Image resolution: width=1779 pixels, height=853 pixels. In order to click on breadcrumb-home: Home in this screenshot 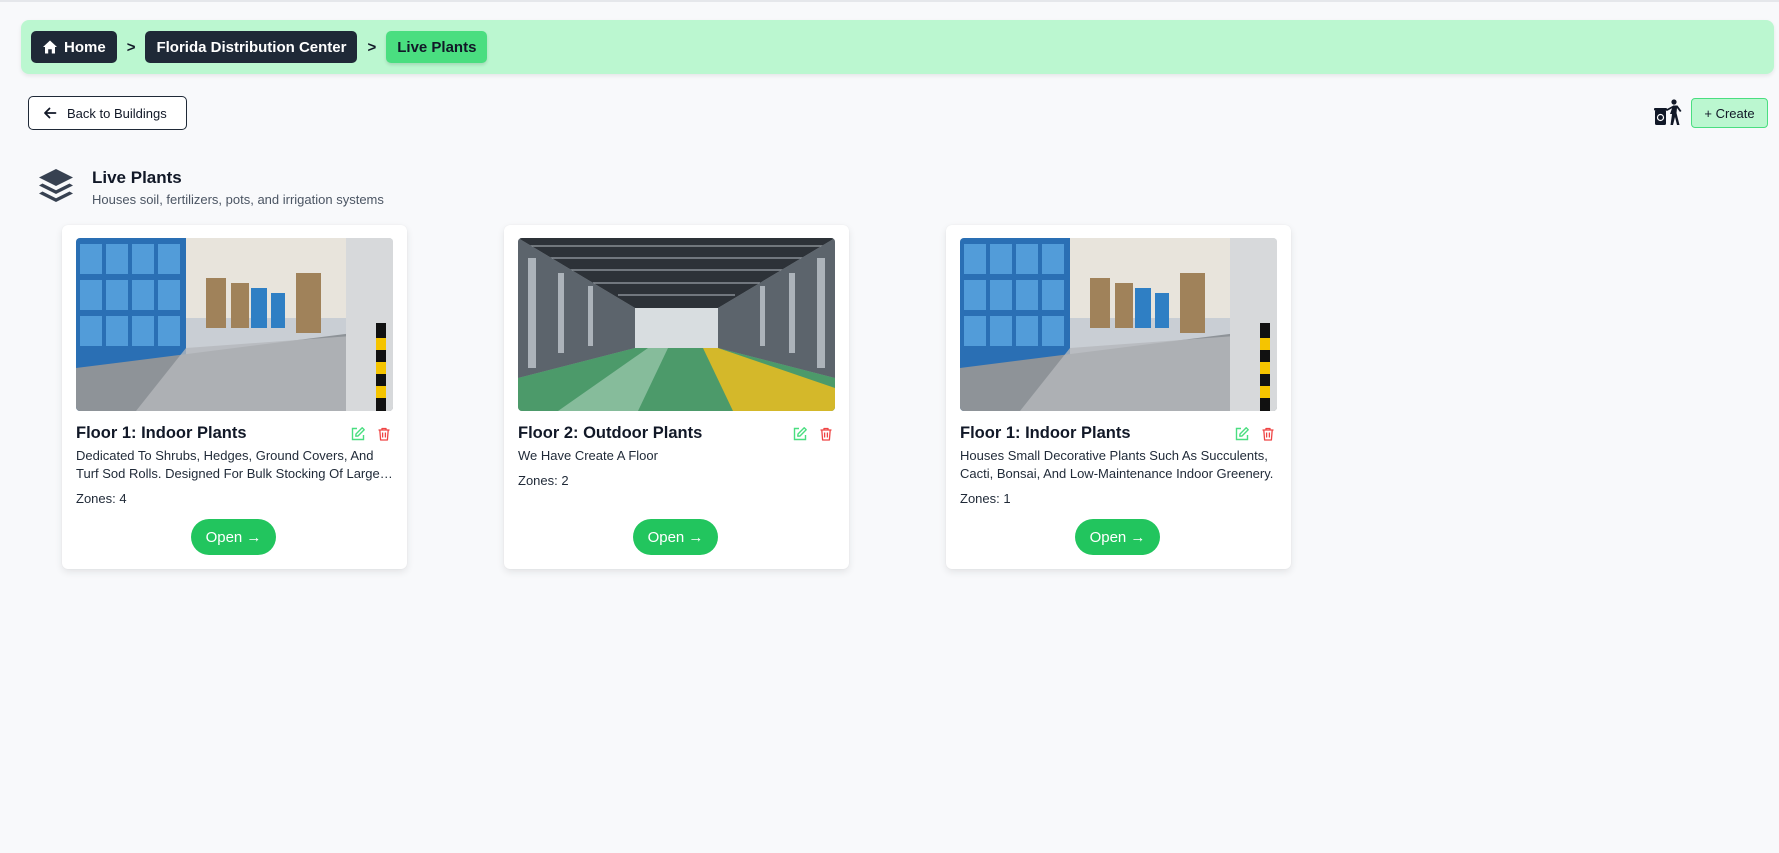, I will do `click(74, 47)`.